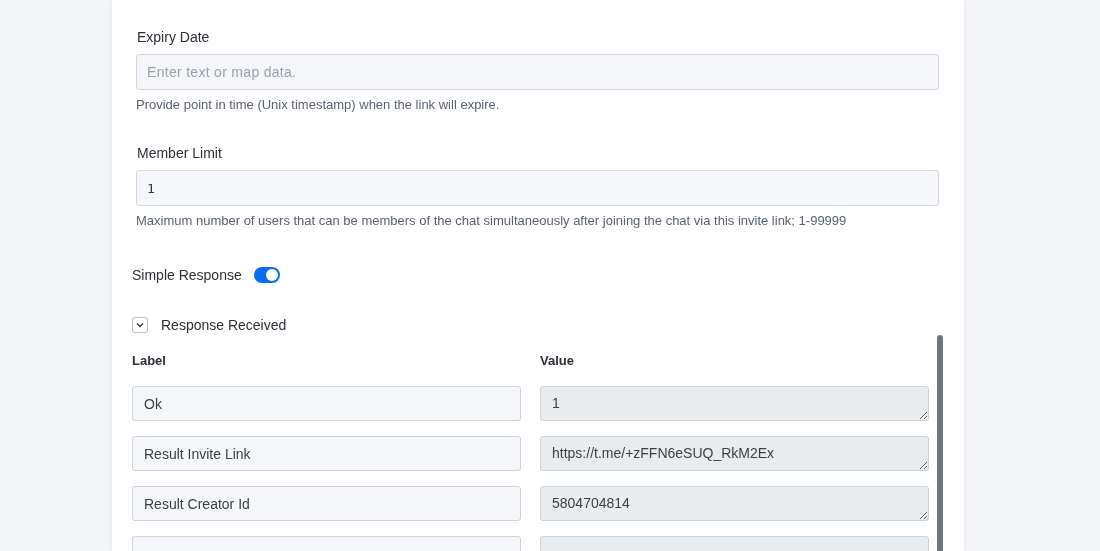 The width and height of the screenshot is (1100, 551). Describe the element at coordinates (173, 37) in the screenshot. I see `field-label: Expiry Date` at that location.